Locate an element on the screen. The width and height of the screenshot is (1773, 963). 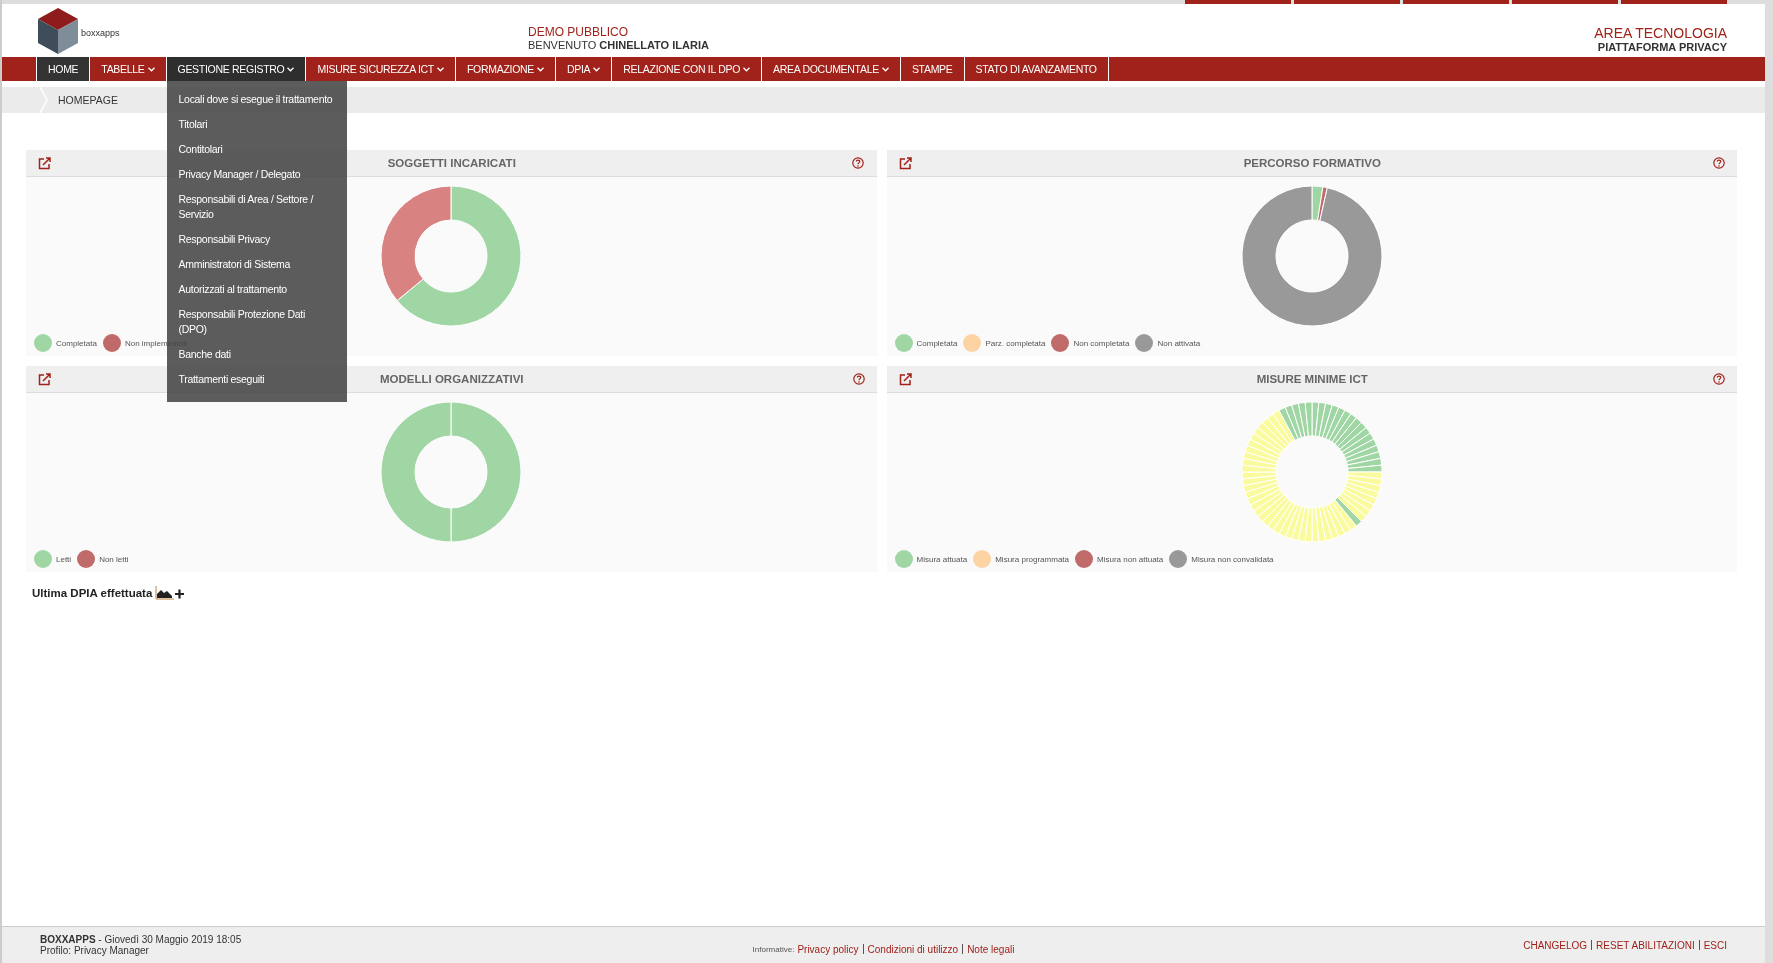
menu-item: Contitolari is located at coordinates (256, 149).